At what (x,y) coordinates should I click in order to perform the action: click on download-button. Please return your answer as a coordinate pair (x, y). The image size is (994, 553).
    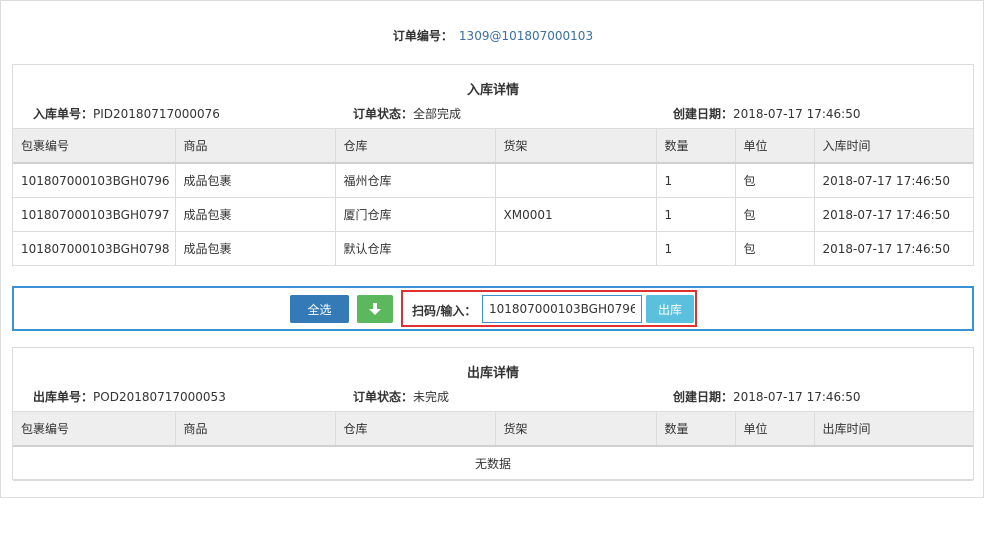
    Looking at the image, I should click on (375, 309).